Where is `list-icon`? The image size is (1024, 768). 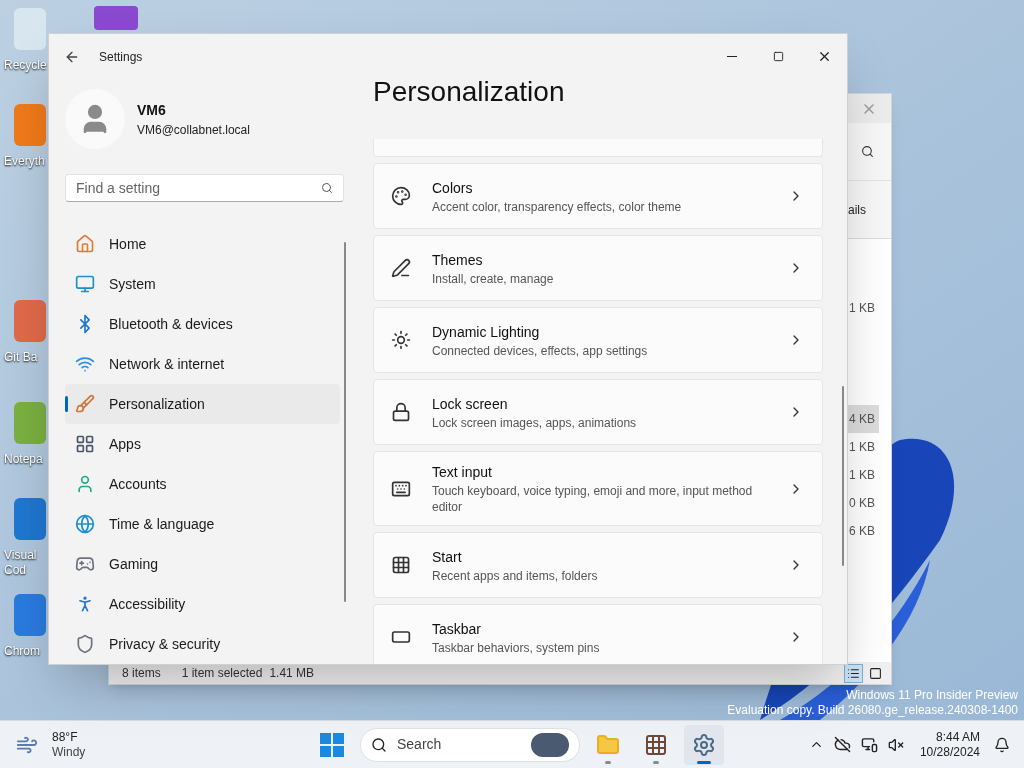
list-icon is located at coordinates (853, 673).